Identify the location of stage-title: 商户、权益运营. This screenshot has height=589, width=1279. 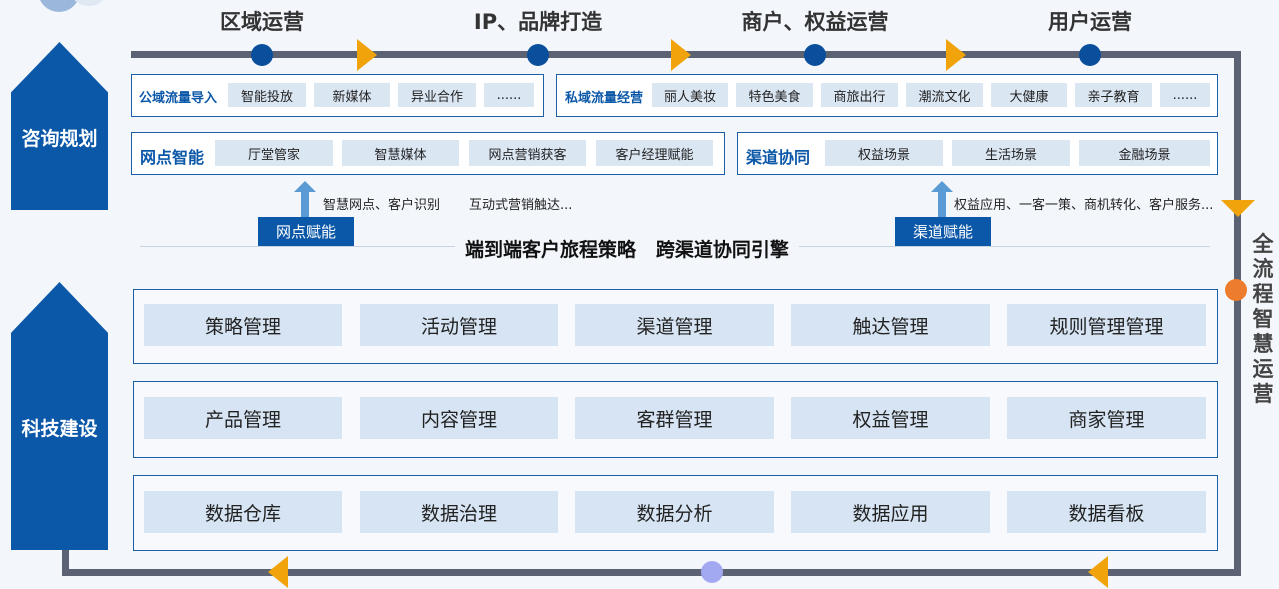
(815, 22).